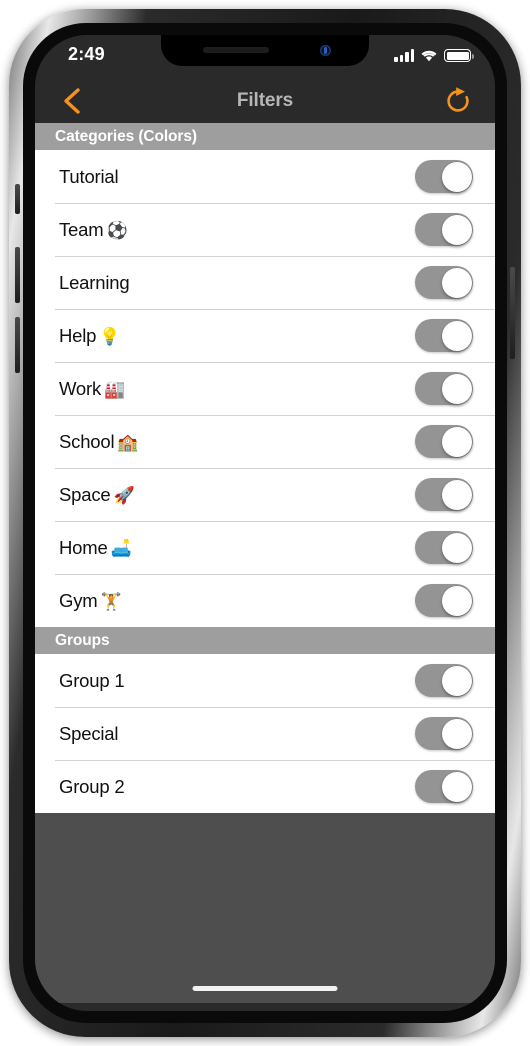 The image size is (530, 1046). I want to click on row-label-text: Space, so click(85, 494).